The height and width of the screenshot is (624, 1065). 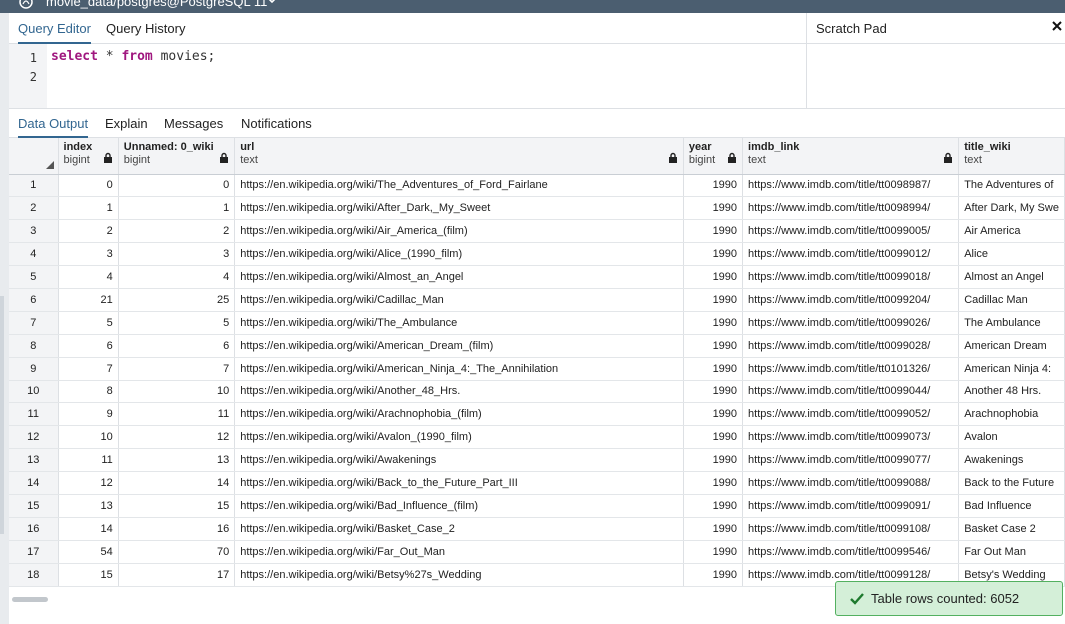 I want to click on cell-imdb-link: https://www.imdb.com/title/tt0098994/, so click(x=851, y=208).